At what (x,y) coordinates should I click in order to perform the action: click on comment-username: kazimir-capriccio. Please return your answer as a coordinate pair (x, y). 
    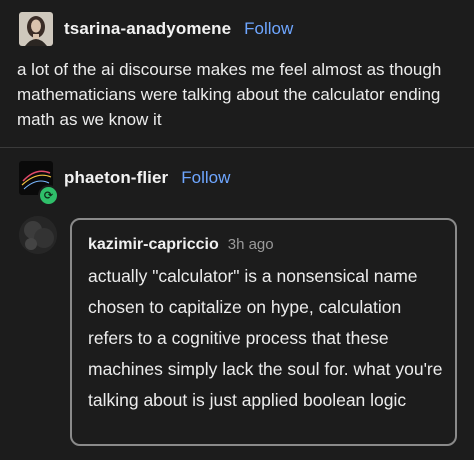
    Looking at the image, I should click on (153, 245).